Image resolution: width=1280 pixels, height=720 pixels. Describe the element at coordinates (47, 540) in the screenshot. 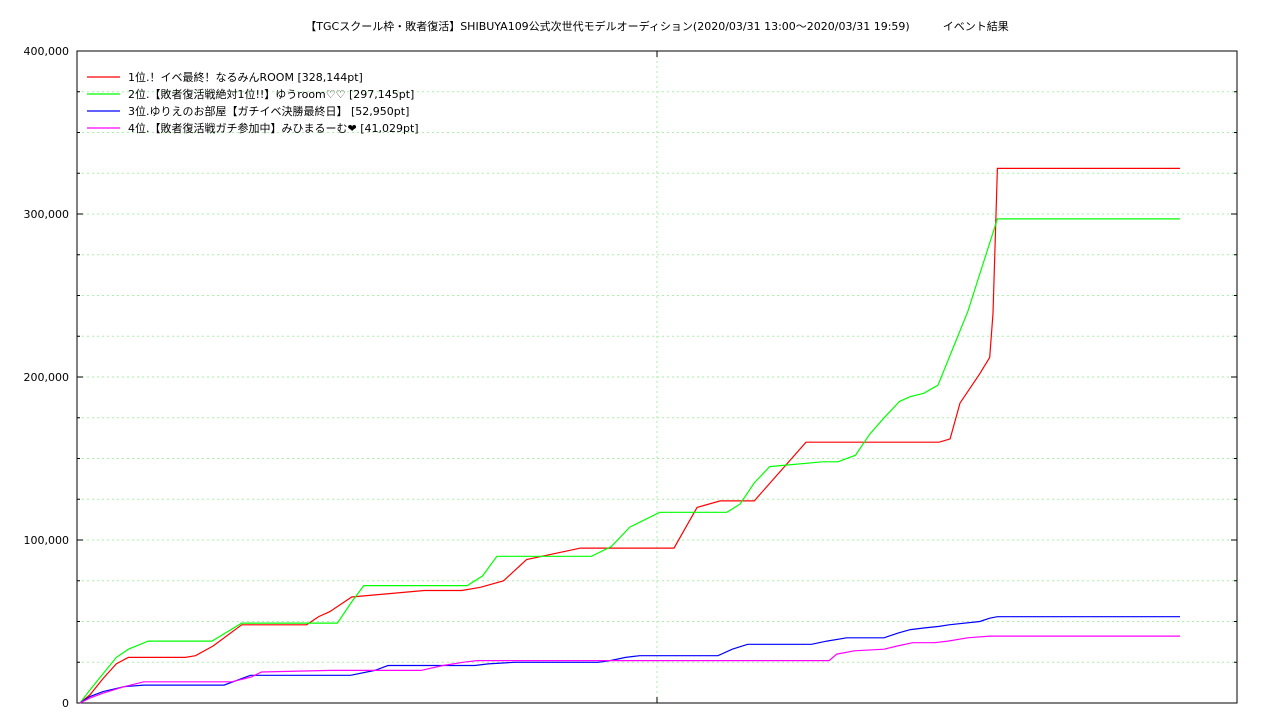

I see `y-tick-label: 100,000` at that location.